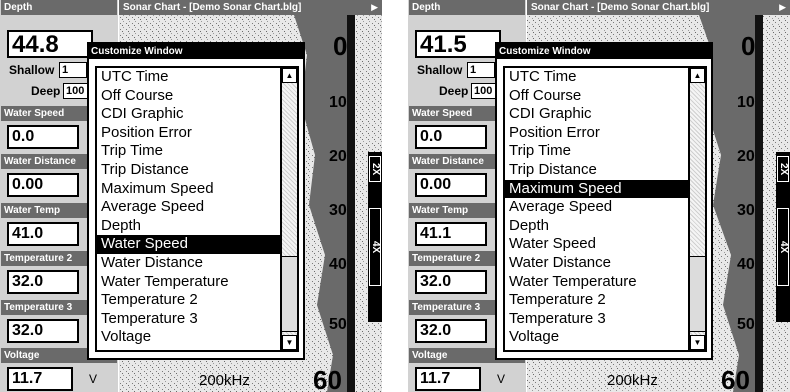 This screenshot has height=392, width=790. What do you see at coordinates (458, 44) in the screenshot?
I see `depth-value: 41.5` at bounding box center [458, 44].